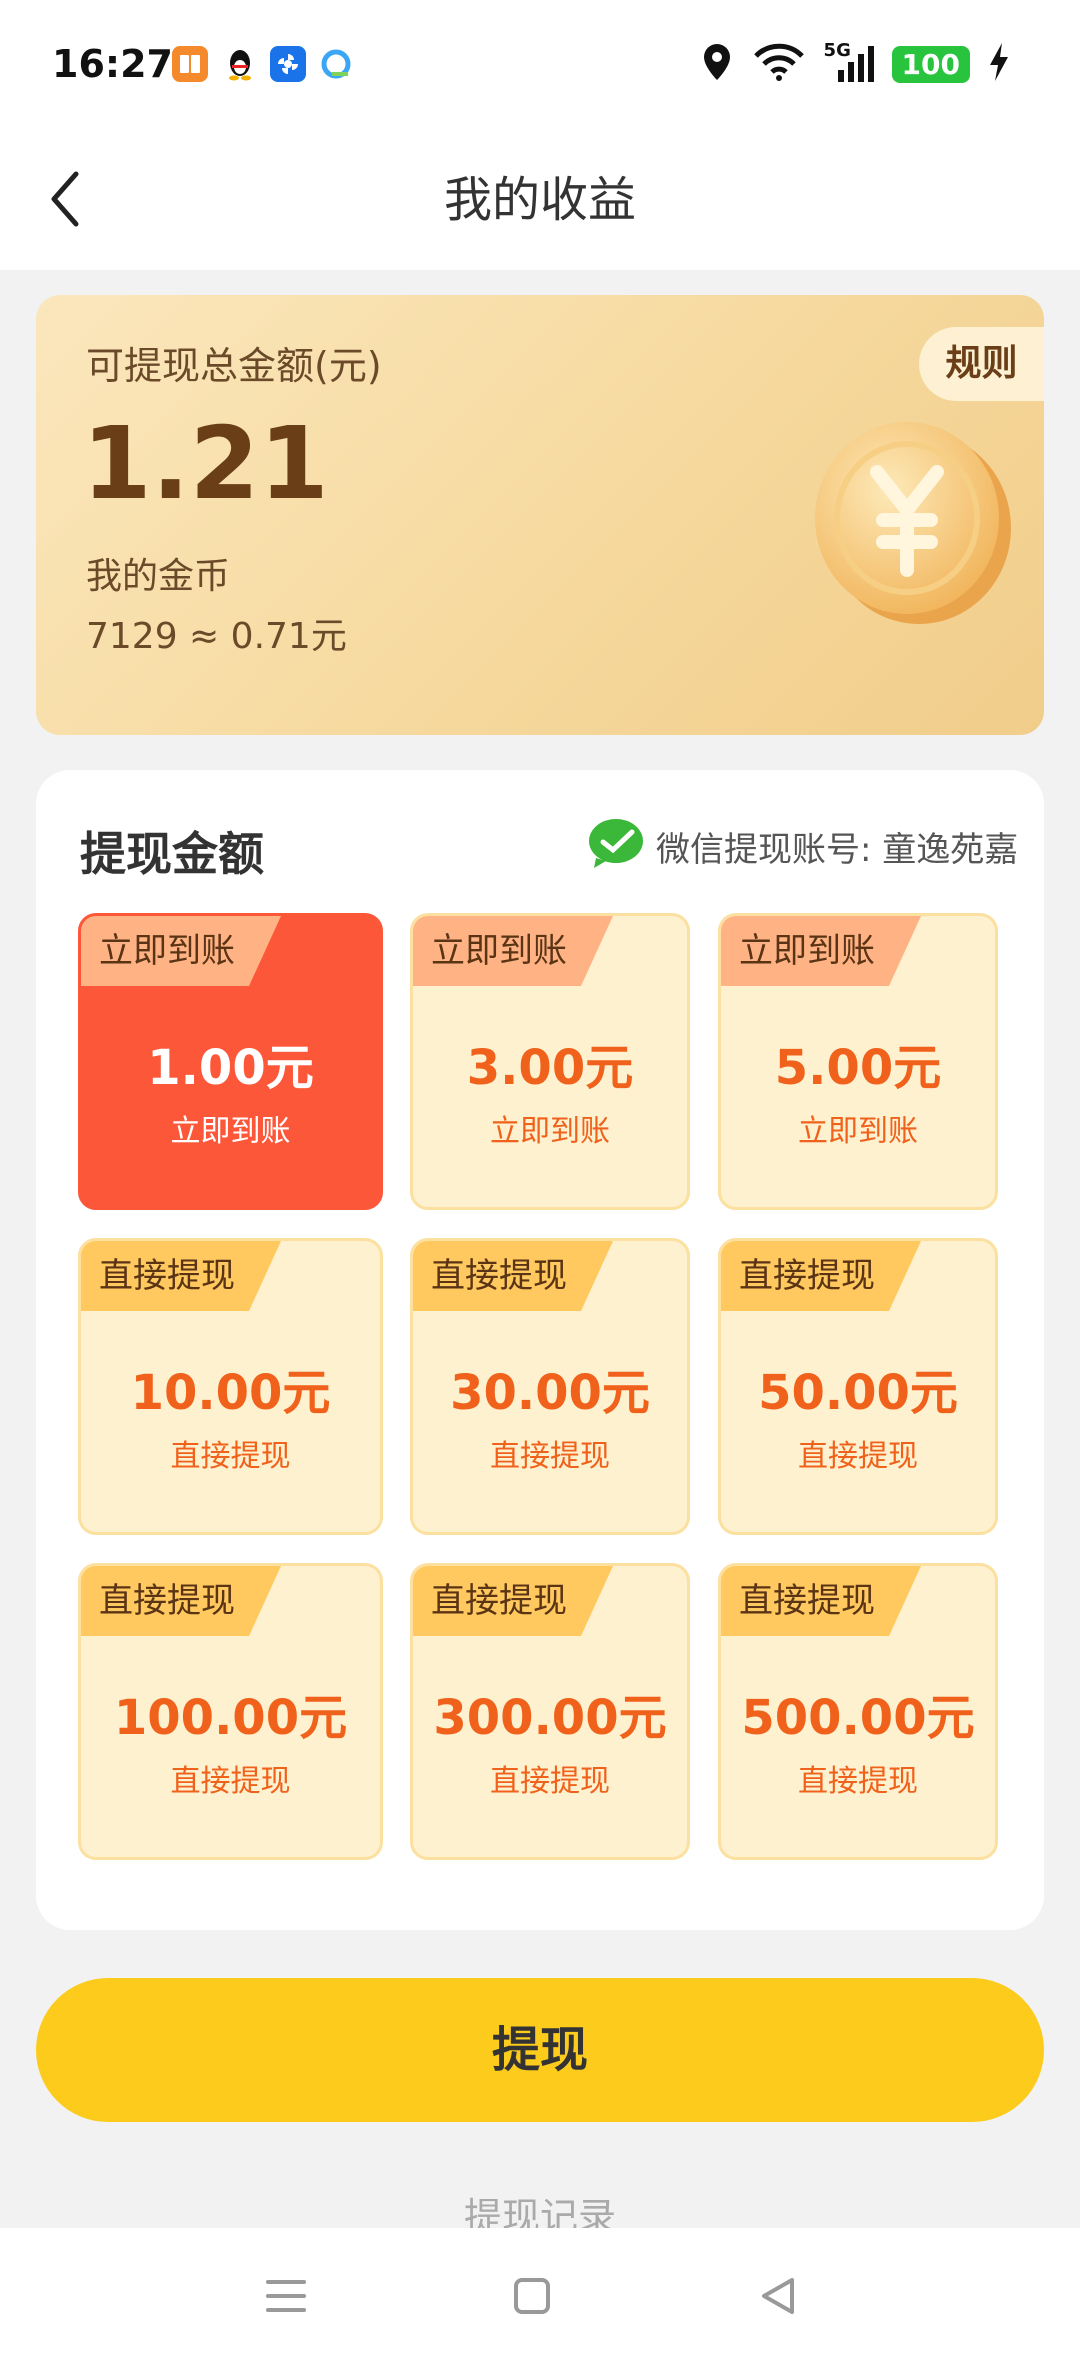  What do you see at coordinates (288, 64) in the screenshot?
I see `pinwheel-app-icon` at bounding box center [288, 64].